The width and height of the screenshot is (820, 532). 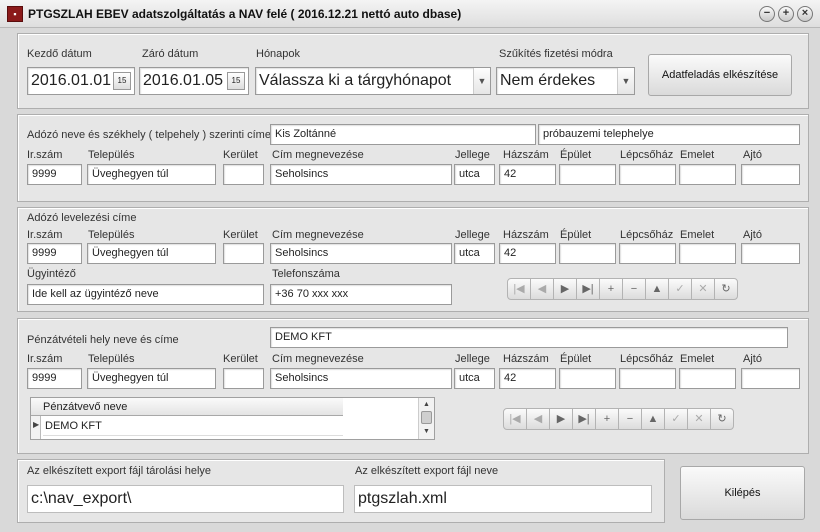 I want to click on scroll-down-icon: ▼, so click(x=426, y=432).